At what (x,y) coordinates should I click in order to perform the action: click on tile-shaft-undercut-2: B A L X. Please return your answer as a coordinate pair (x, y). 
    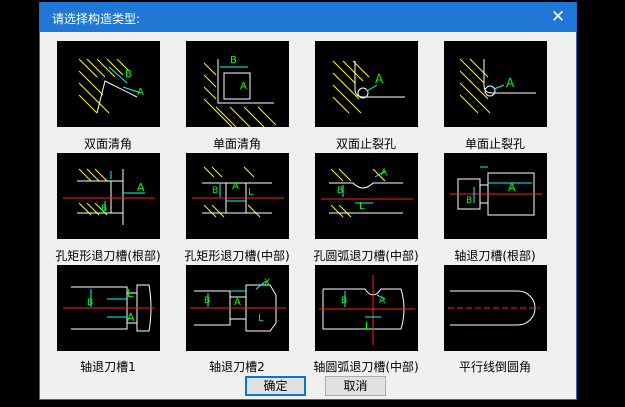
    Looking at the image, I should click on (237, 308).